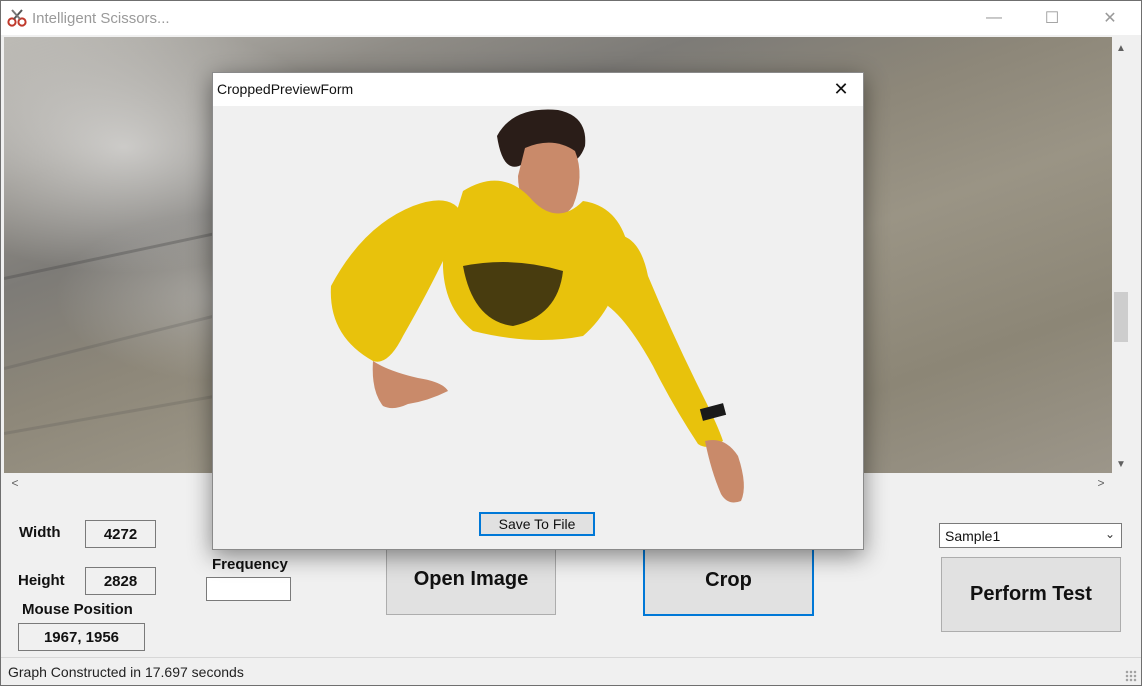  I want to click on maximize-icon: ☐, so click(1052, 18).